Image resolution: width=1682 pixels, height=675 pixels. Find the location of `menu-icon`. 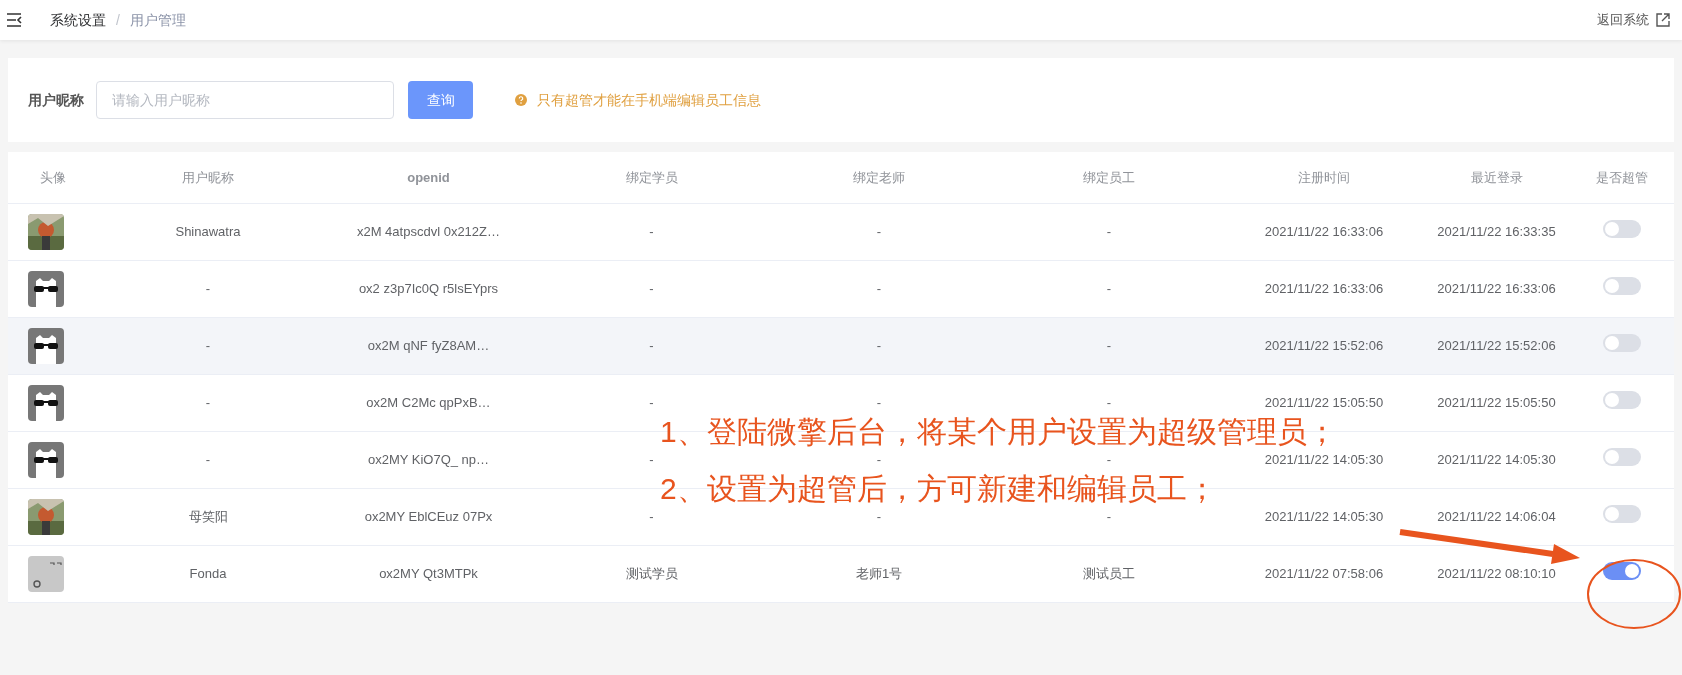

menu-icon is located at coordinates (14, 20).